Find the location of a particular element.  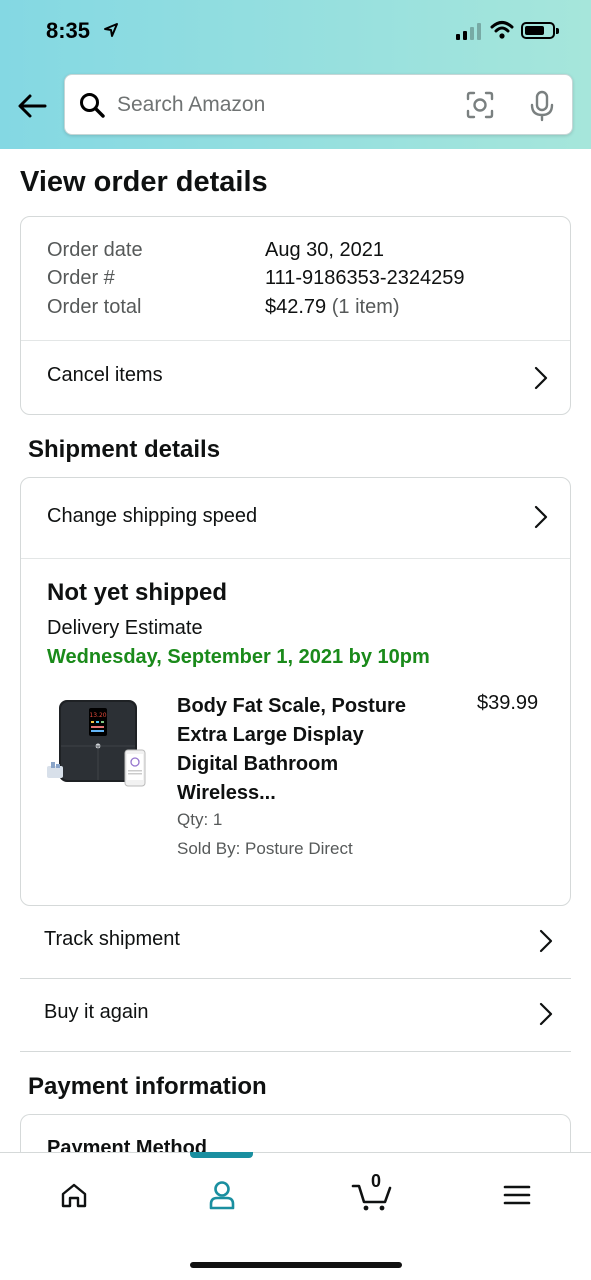

order-number-value: 111-9186353-2324259 is located at coordinates (365, 278).